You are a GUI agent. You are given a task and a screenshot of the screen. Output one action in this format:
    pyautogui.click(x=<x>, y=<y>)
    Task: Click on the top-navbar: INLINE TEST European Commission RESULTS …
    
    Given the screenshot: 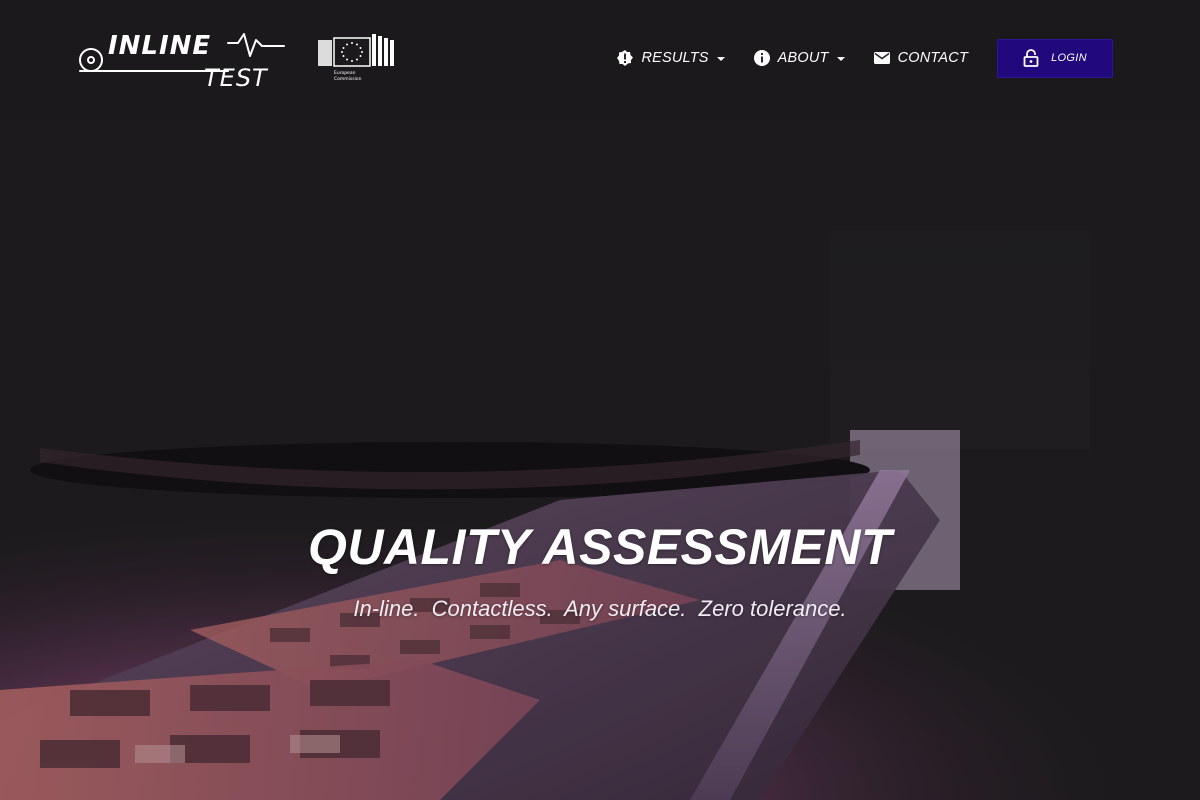 What is the action you would take?
    pyautogui.click(x=600, y=57)
    